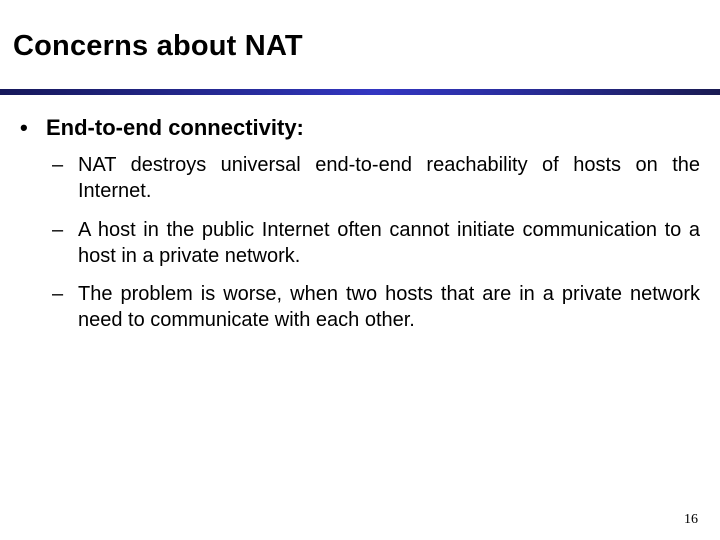 This screenshot has width=720, height=540. I want to click on title-divider, so click(360, 92).